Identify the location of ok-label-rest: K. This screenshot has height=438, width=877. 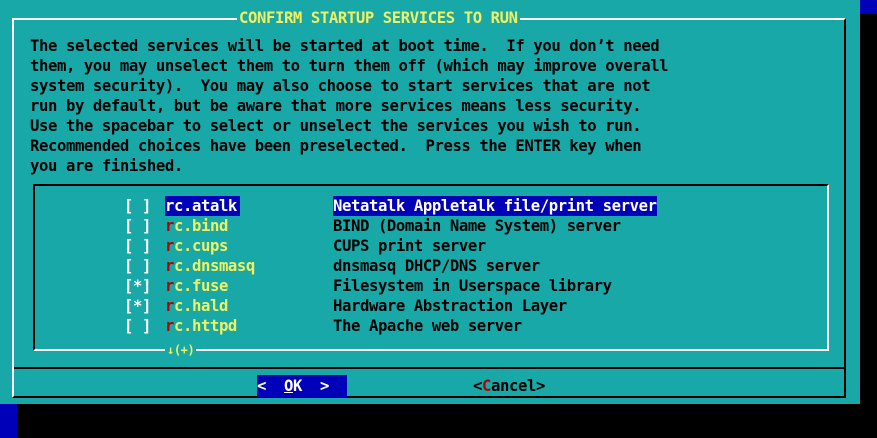
(297, 386).